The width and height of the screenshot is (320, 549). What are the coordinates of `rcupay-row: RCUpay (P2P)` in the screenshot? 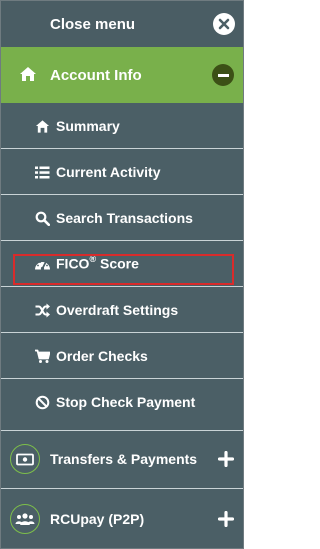 It's located at (122, 519).